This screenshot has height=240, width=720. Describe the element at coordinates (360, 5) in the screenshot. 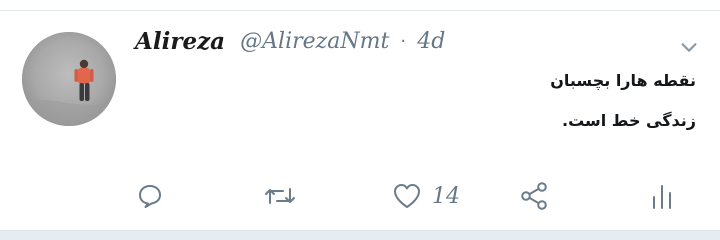

I see `top-divider` at that location.